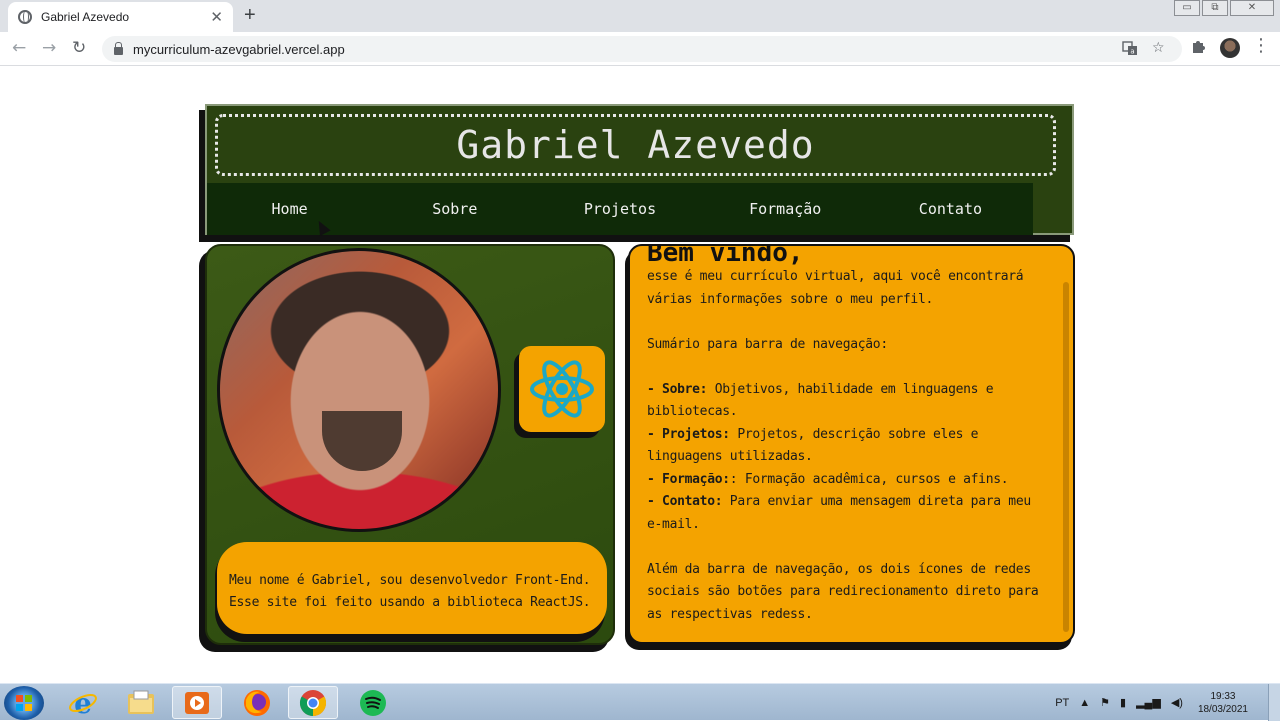  What do you see at coordinates (1062, 703) in the screenshot?
I see `language-indicator: PT` at bounding box center [1062, 703].